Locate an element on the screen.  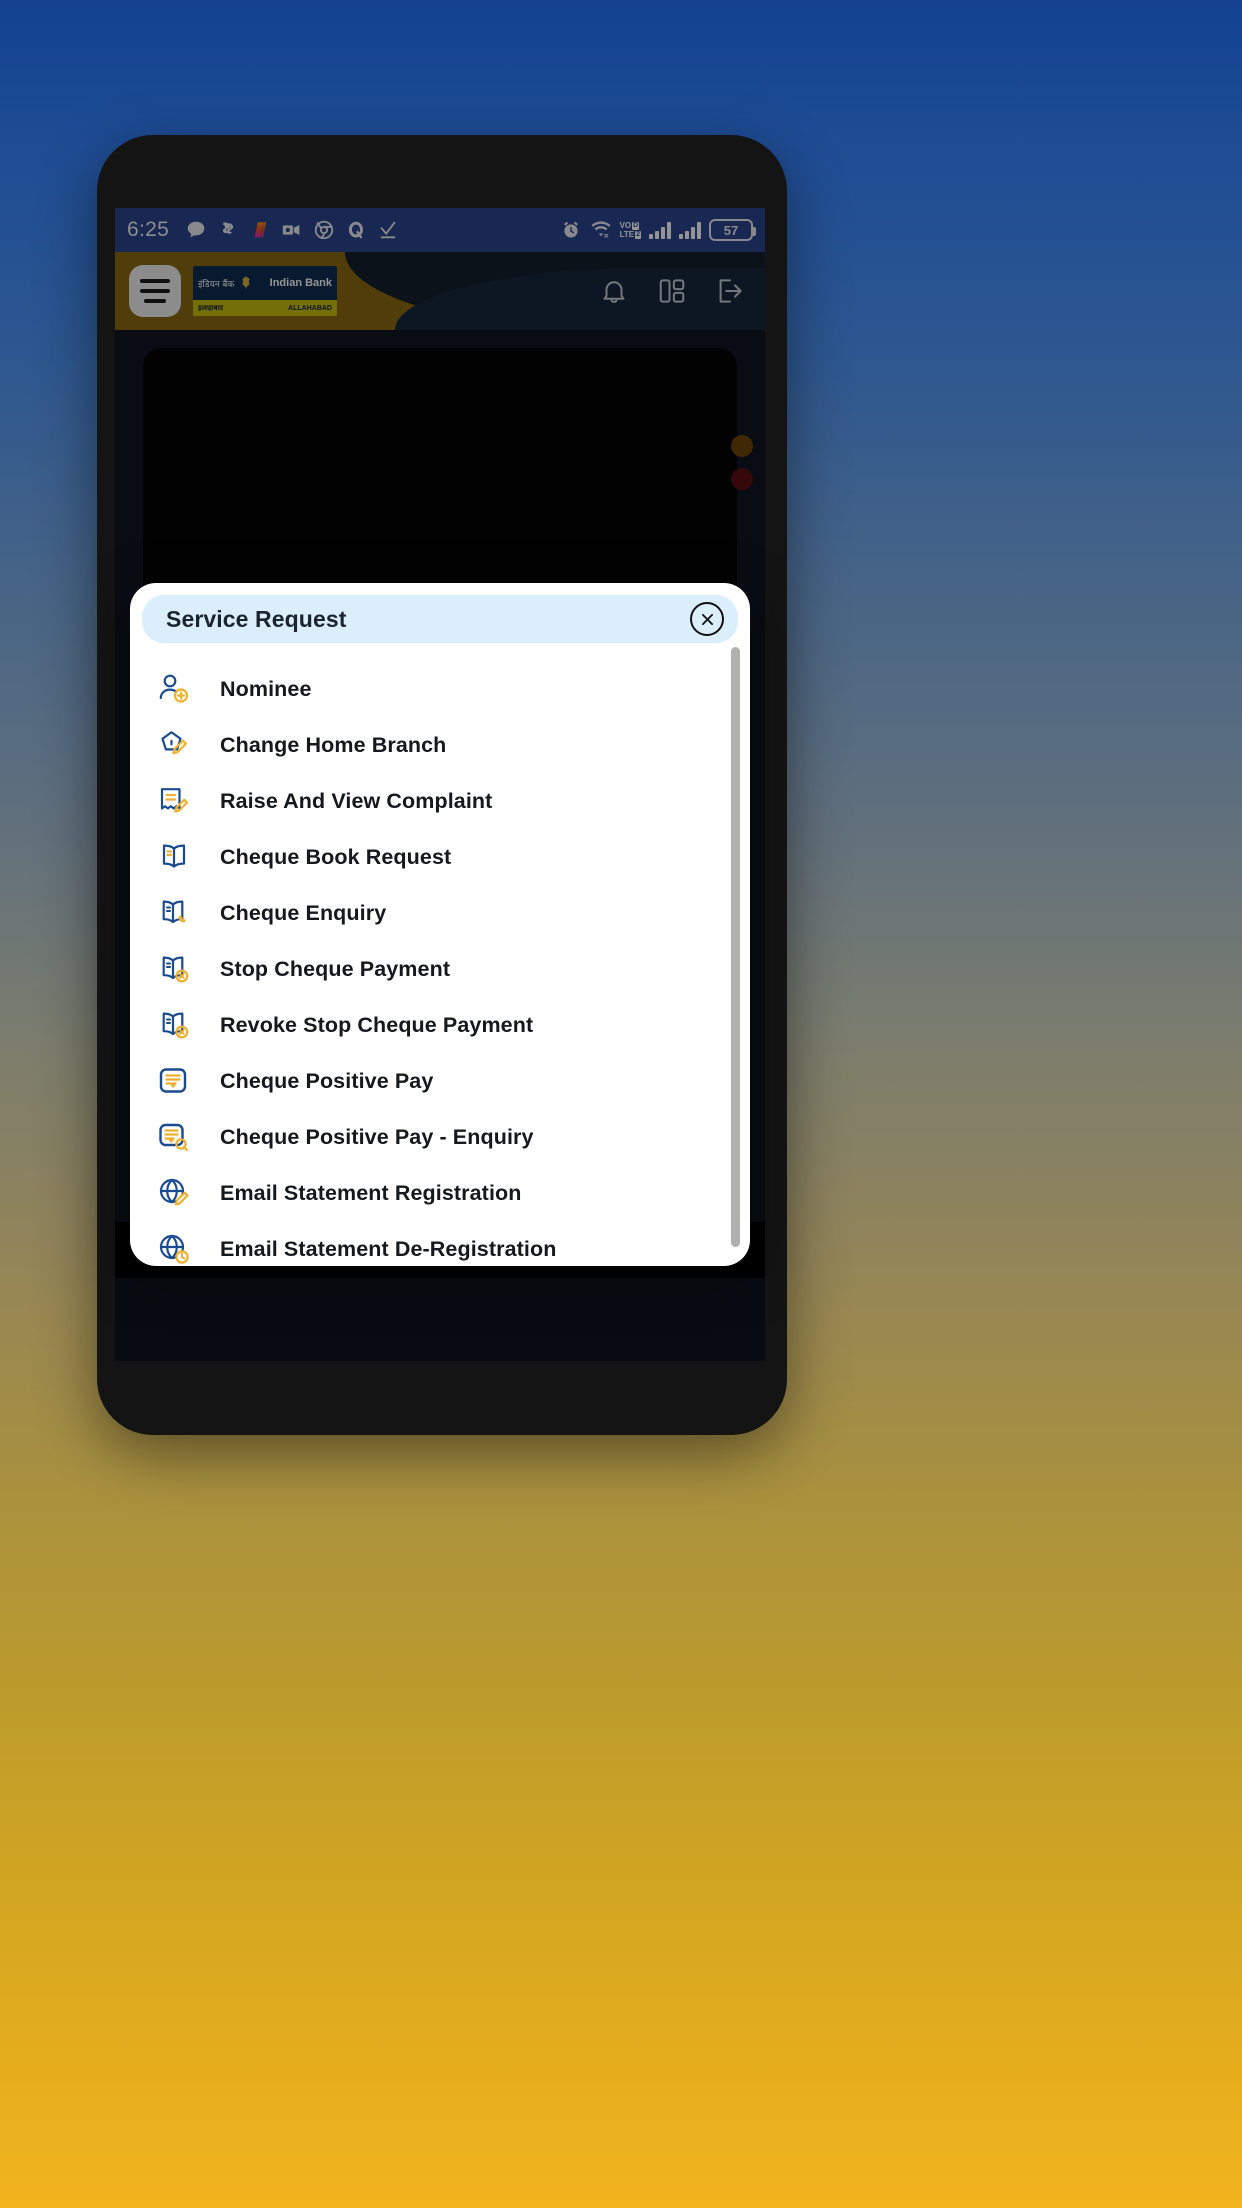
dashboard-layout-icon is located at coordinates (672, 291).